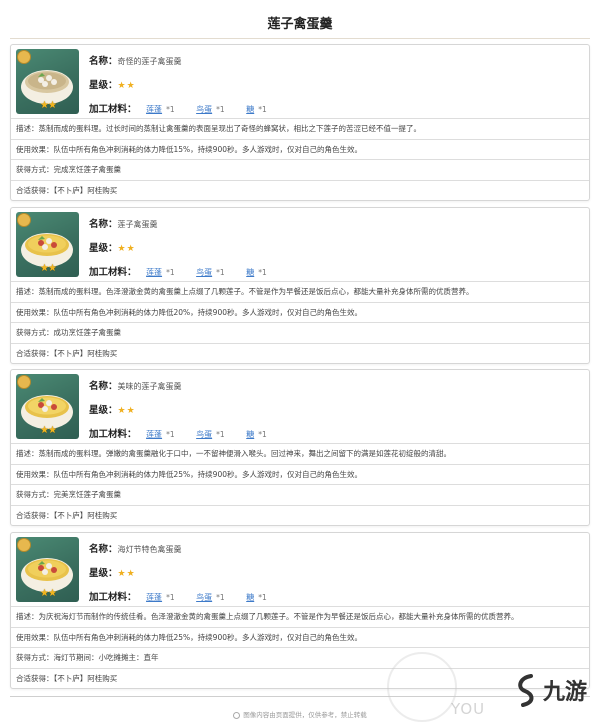  I want to click on logo-swirl-icon, so click(526, 690).